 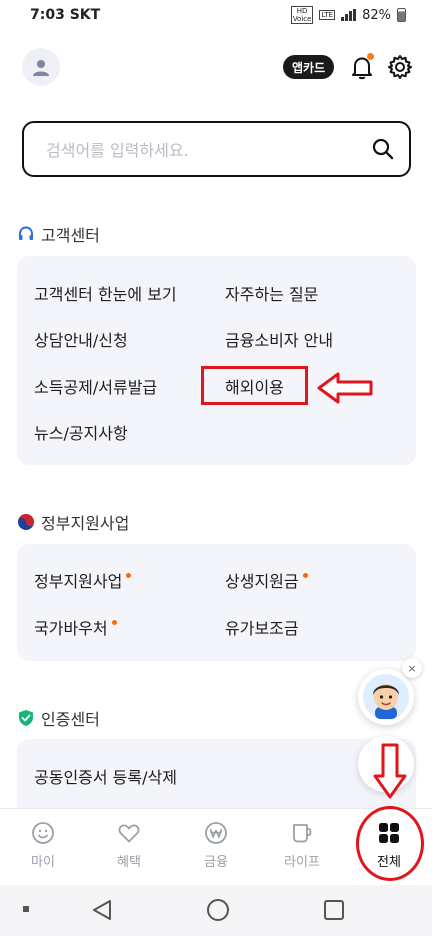 What do you see at coordinates (81, 432) in the screenshot?
I see `menu-news-notice: 뉴스/공지사항` at bounding box center [81, 432].